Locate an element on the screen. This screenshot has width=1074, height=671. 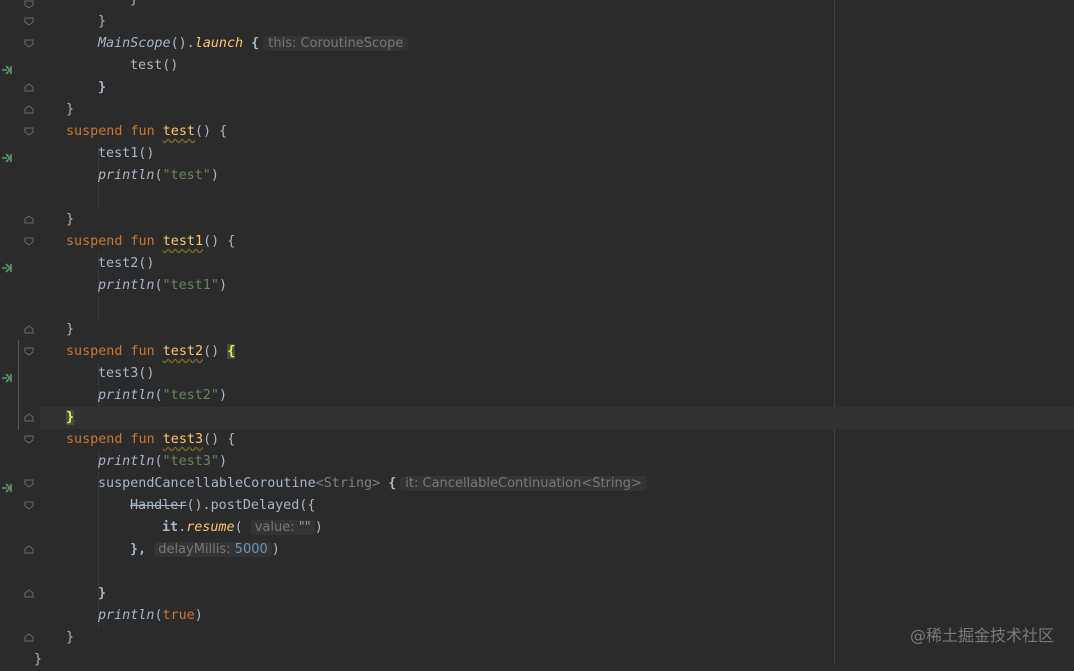
string: "test1" is located at coordinates (190, 285).